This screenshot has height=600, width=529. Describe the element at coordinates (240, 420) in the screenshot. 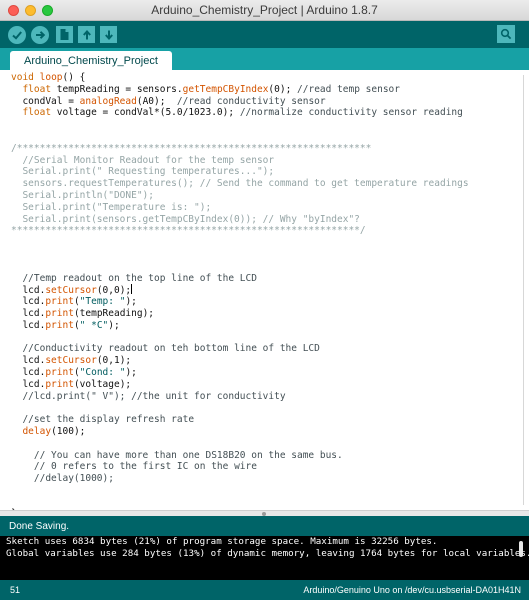

I see `code-line: //set the display refresh rate` at that location.